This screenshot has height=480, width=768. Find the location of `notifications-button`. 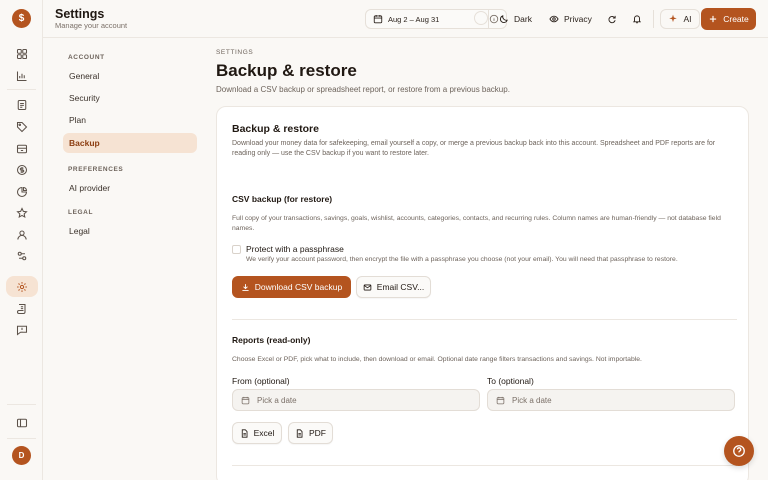

notifications-button is located at coordinates (637, 19).